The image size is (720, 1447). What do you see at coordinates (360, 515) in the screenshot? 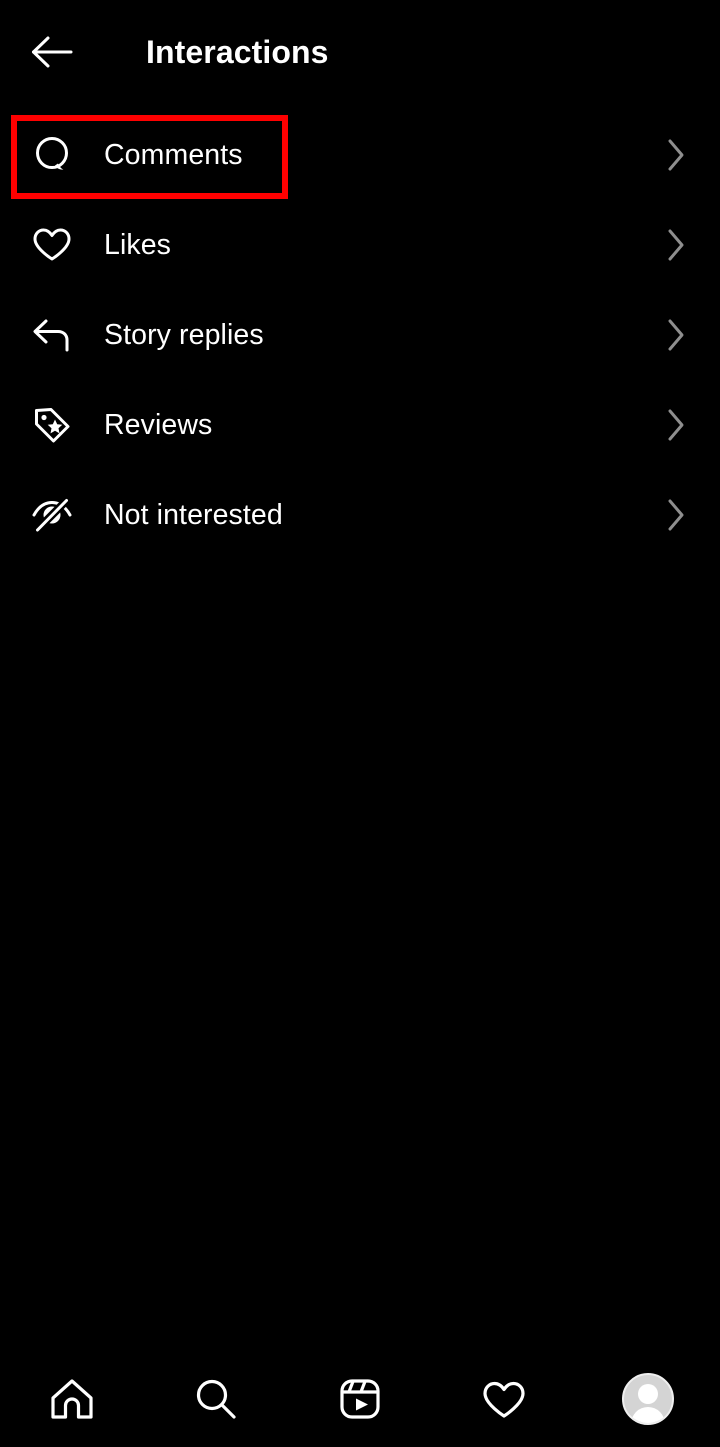
I see `list-item-not-interested: Not interested` at bounding box center [360, 515].